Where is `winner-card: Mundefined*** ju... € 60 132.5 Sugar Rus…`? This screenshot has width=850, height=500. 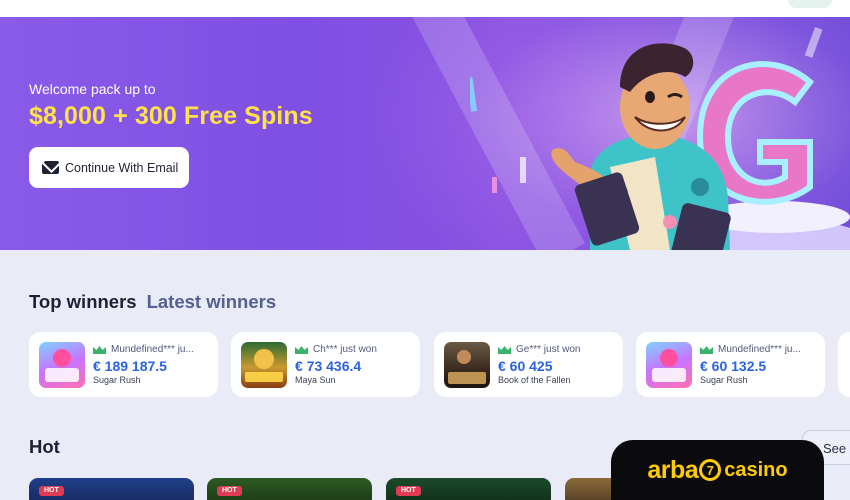 winner-card: Mundefined*** ju... € 60 132.5 Sugar Rus… is located at coordinates (730, 364).